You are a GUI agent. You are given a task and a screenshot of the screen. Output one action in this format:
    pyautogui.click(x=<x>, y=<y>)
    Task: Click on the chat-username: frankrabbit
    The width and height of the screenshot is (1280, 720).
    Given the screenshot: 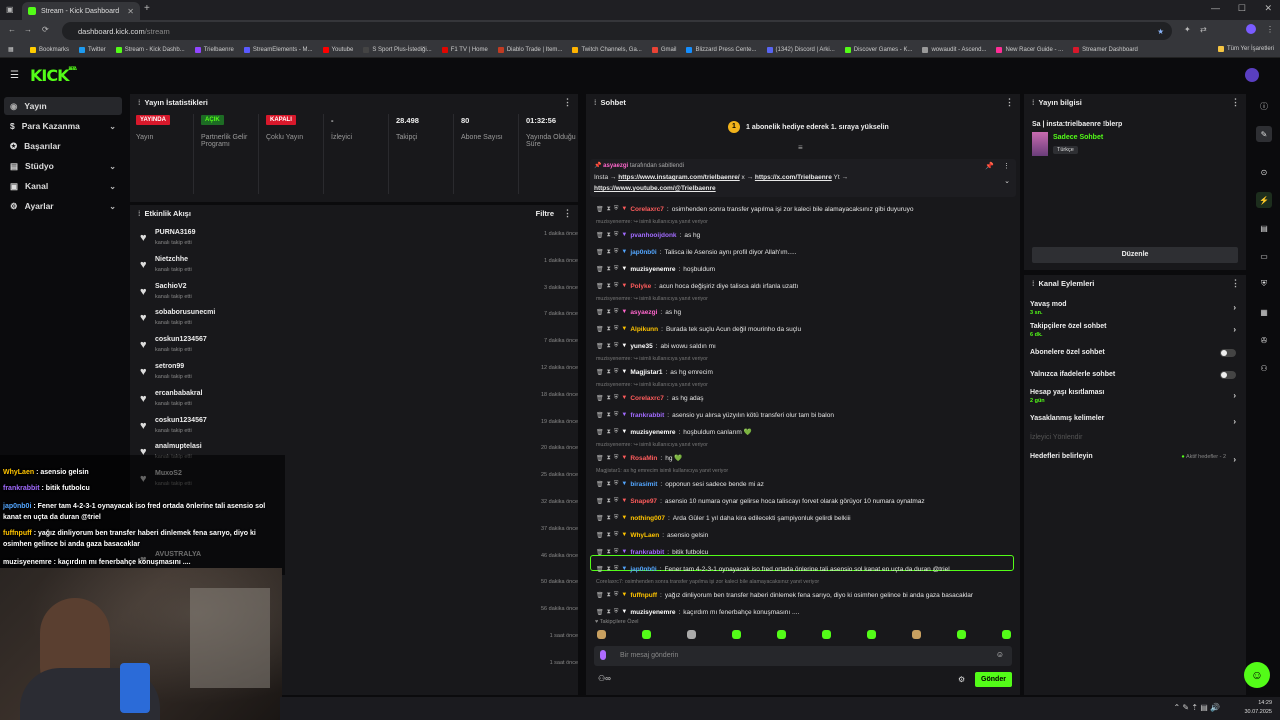 What is the action you would take?
    pyautogui.click(x=647, y=415)
    